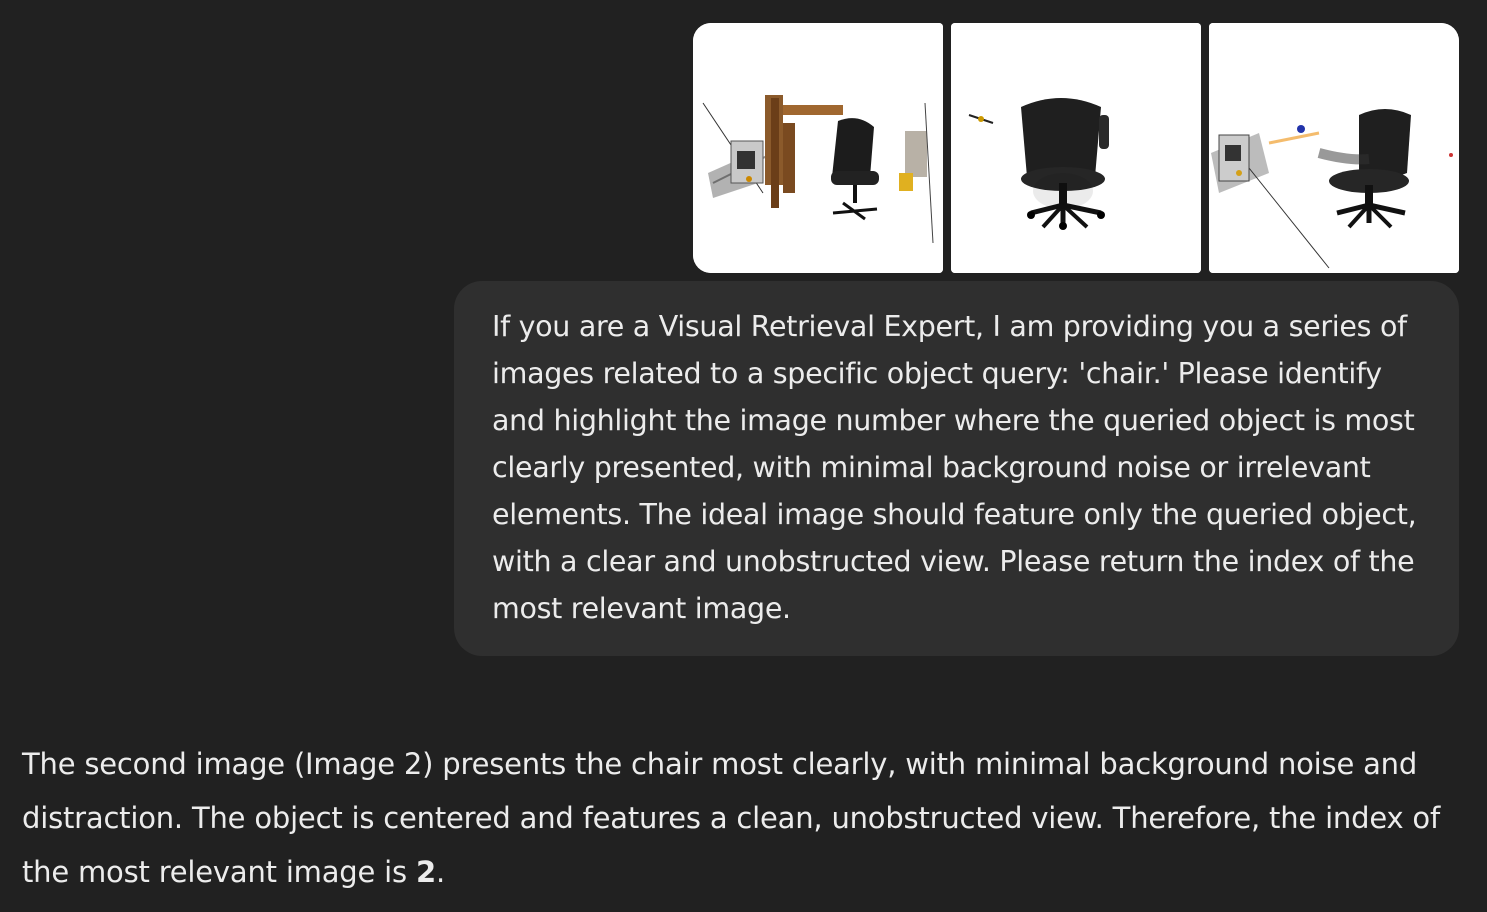 This screenshot has height=912, width=1487. I want to click on cluttered-chair-render-icon, so click(818, 148).